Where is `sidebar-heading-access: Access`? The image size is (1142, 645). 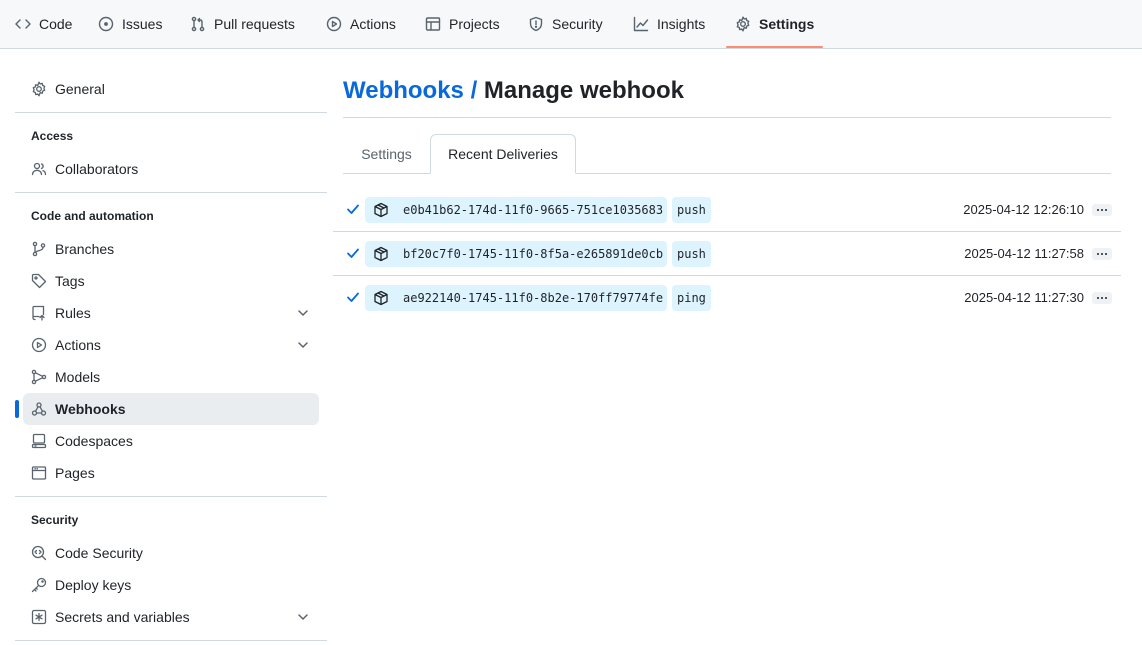 sidebar-heading-access: Access is located at coordinates (52, 136).